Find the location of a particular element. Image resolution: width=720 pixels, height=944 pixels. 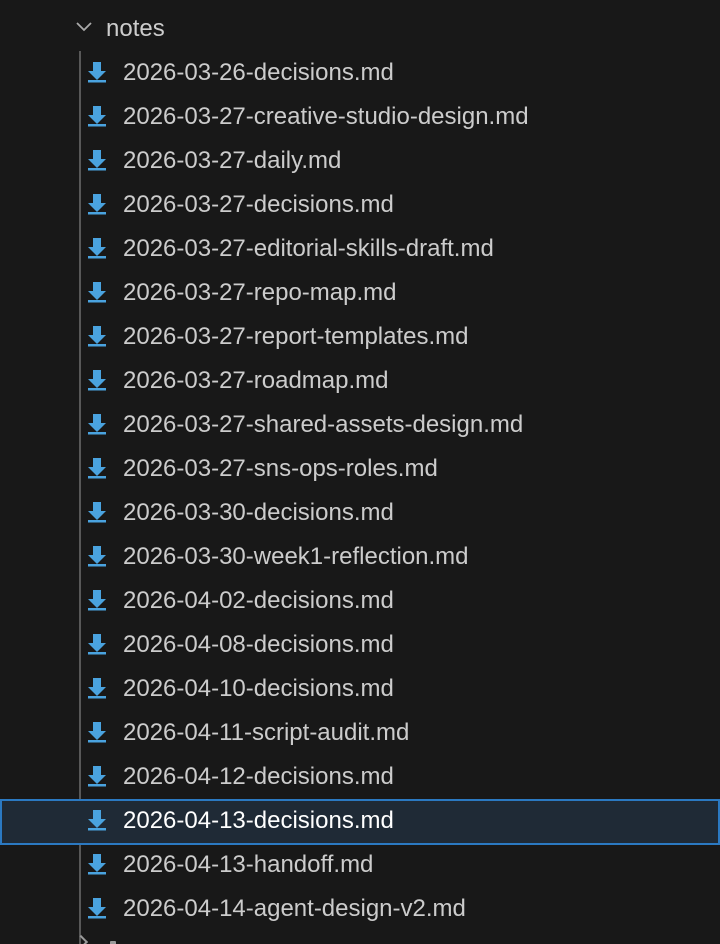

file-row: 2026-04-13-handoff.md is located at coordinates (360, 865).